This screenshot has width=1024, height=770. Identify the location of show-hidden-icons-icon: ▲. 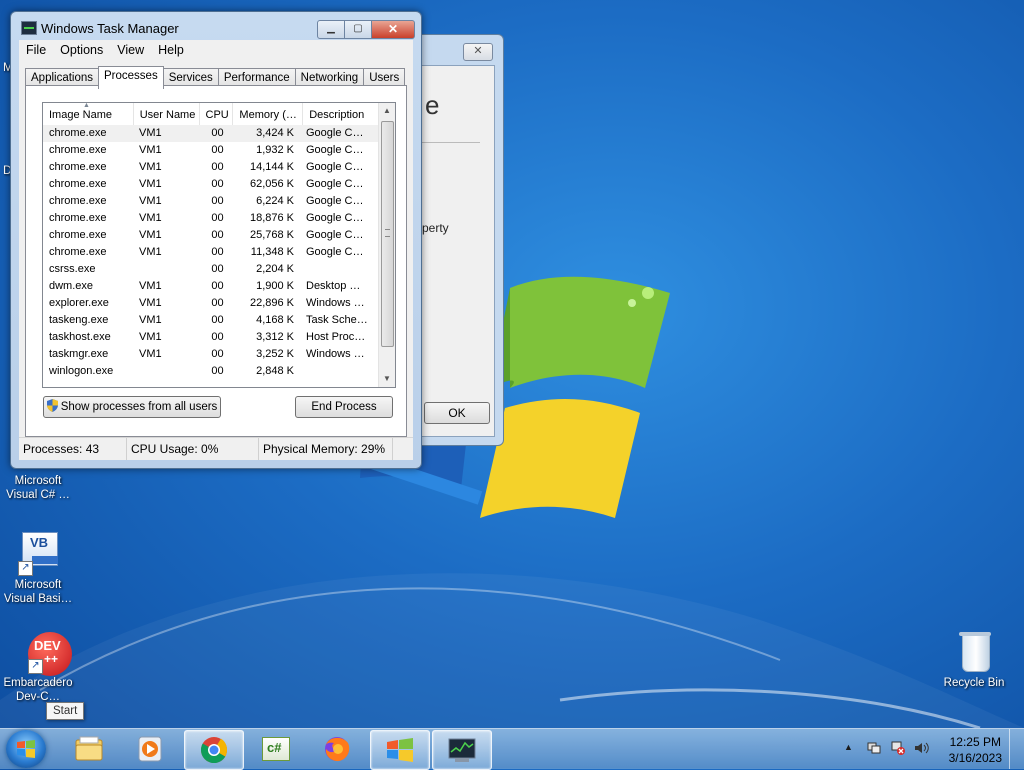
(848, 747).